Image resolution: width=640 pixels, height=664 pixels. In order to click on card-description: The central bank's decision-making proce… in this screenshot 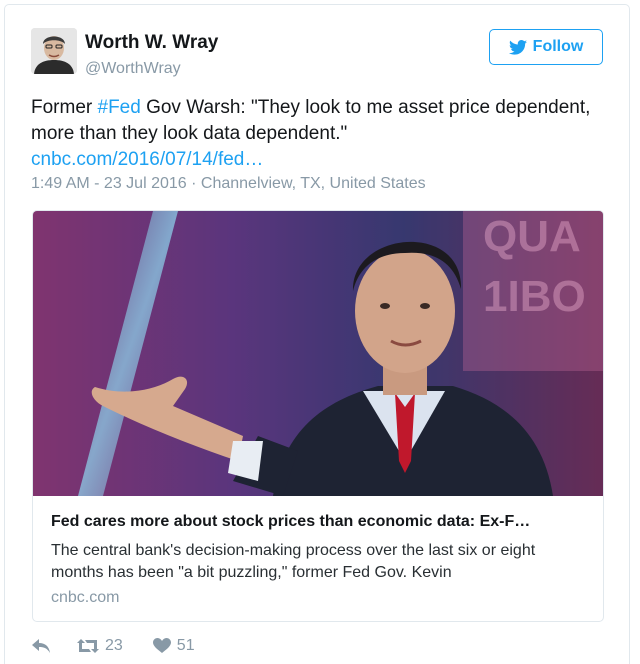, I will do `click(293, 561)`.